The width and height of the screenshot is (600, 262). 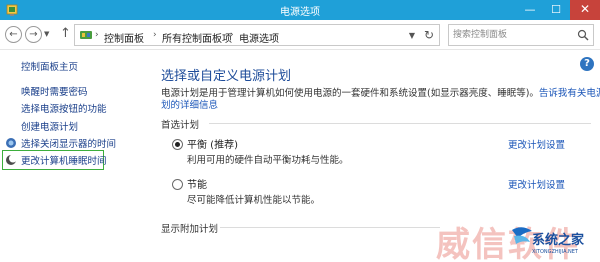 I want to click on radio-selected-dot, so click(x=177, y=144).